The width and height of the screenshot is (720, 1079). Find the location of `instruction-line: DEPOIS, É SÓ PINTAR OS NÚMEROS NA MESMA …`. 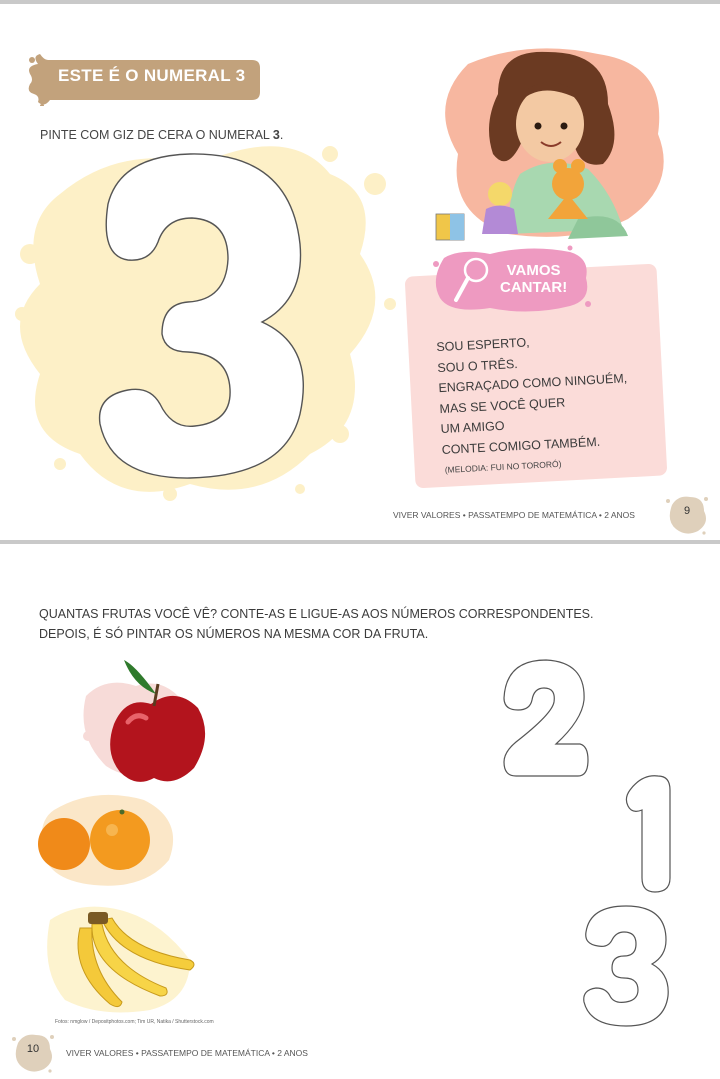

instruction-line: DEPOIS, É SÓ PINTAR OS NÚMEROS NA MESMA … is located at coordinates (234, 634).